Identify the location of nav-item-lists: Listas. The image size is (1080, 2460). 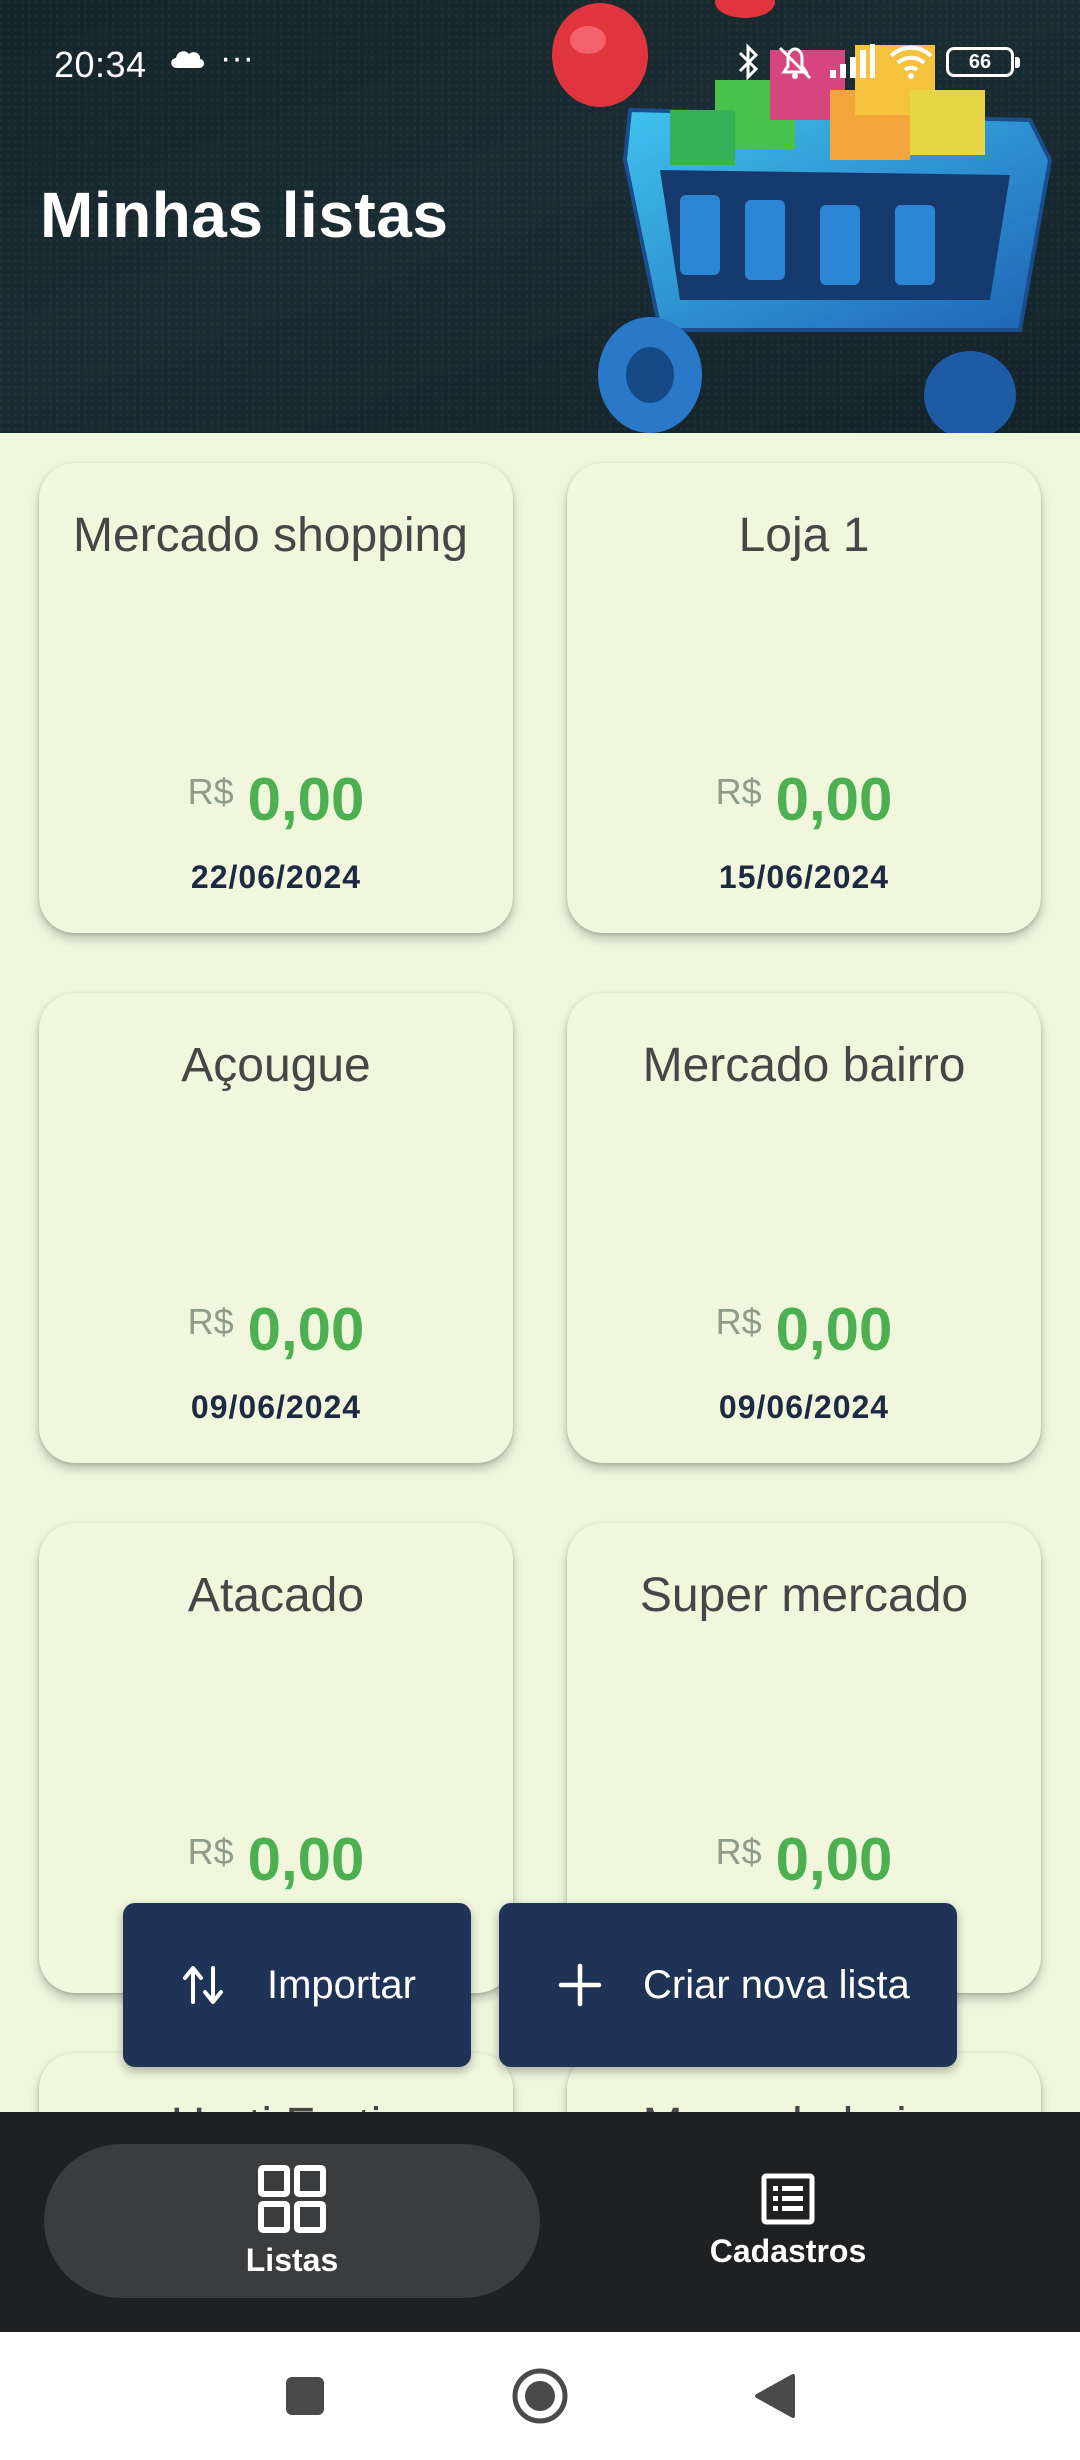
(292, 2221).